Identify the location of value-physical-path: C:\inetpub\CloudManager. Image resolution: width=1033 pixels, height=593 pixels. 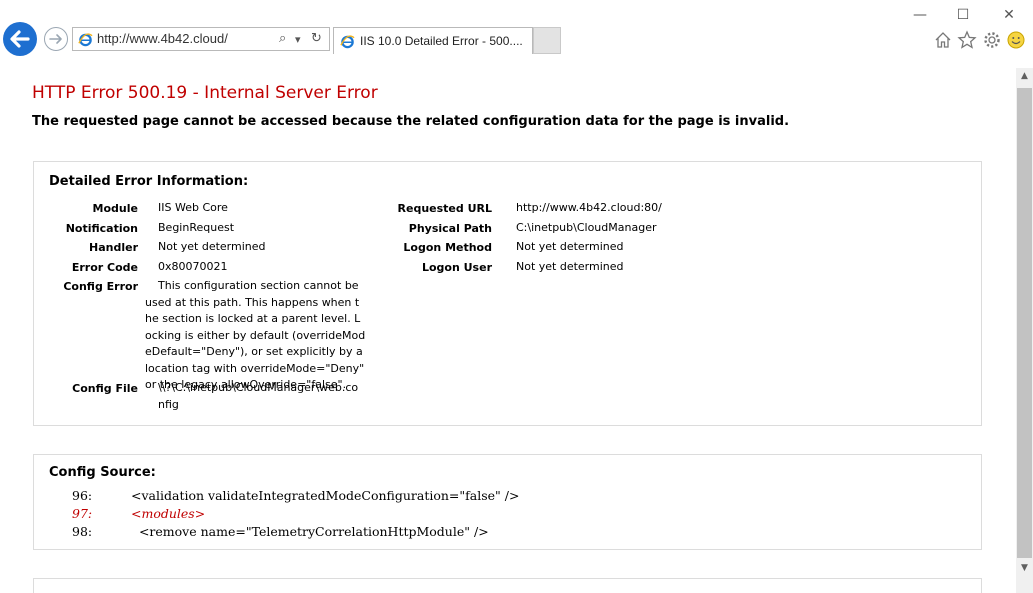
(586, 227).